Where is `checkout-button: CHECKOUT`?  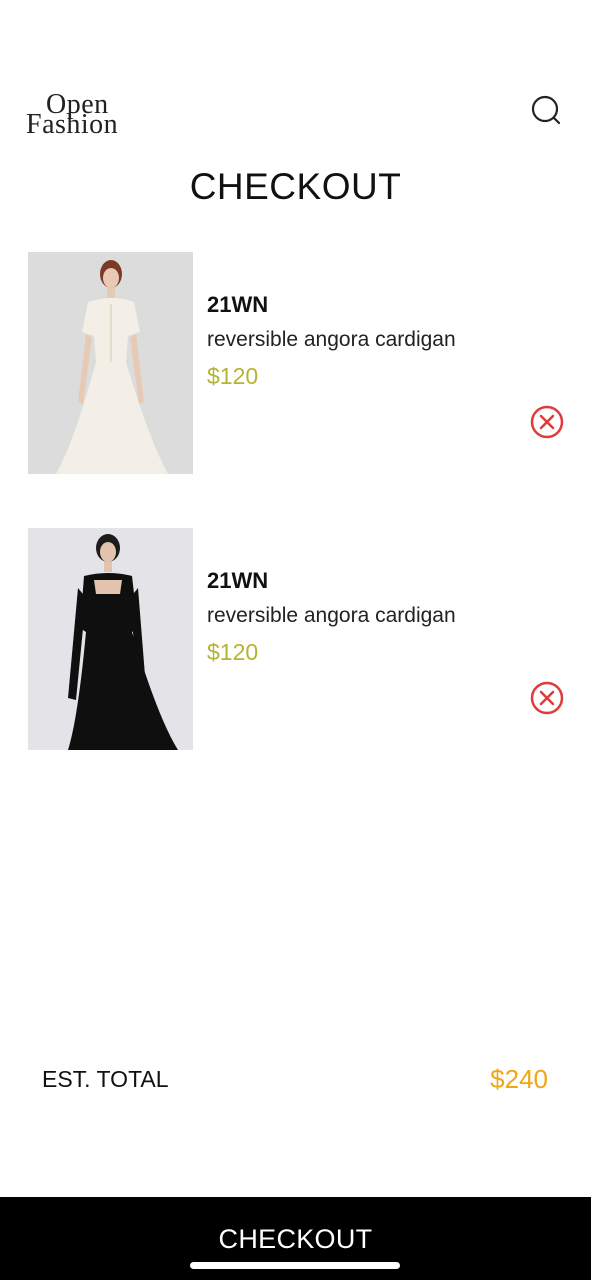 checkout-button: CHECKOUT is located at coordinates (295, 1238).